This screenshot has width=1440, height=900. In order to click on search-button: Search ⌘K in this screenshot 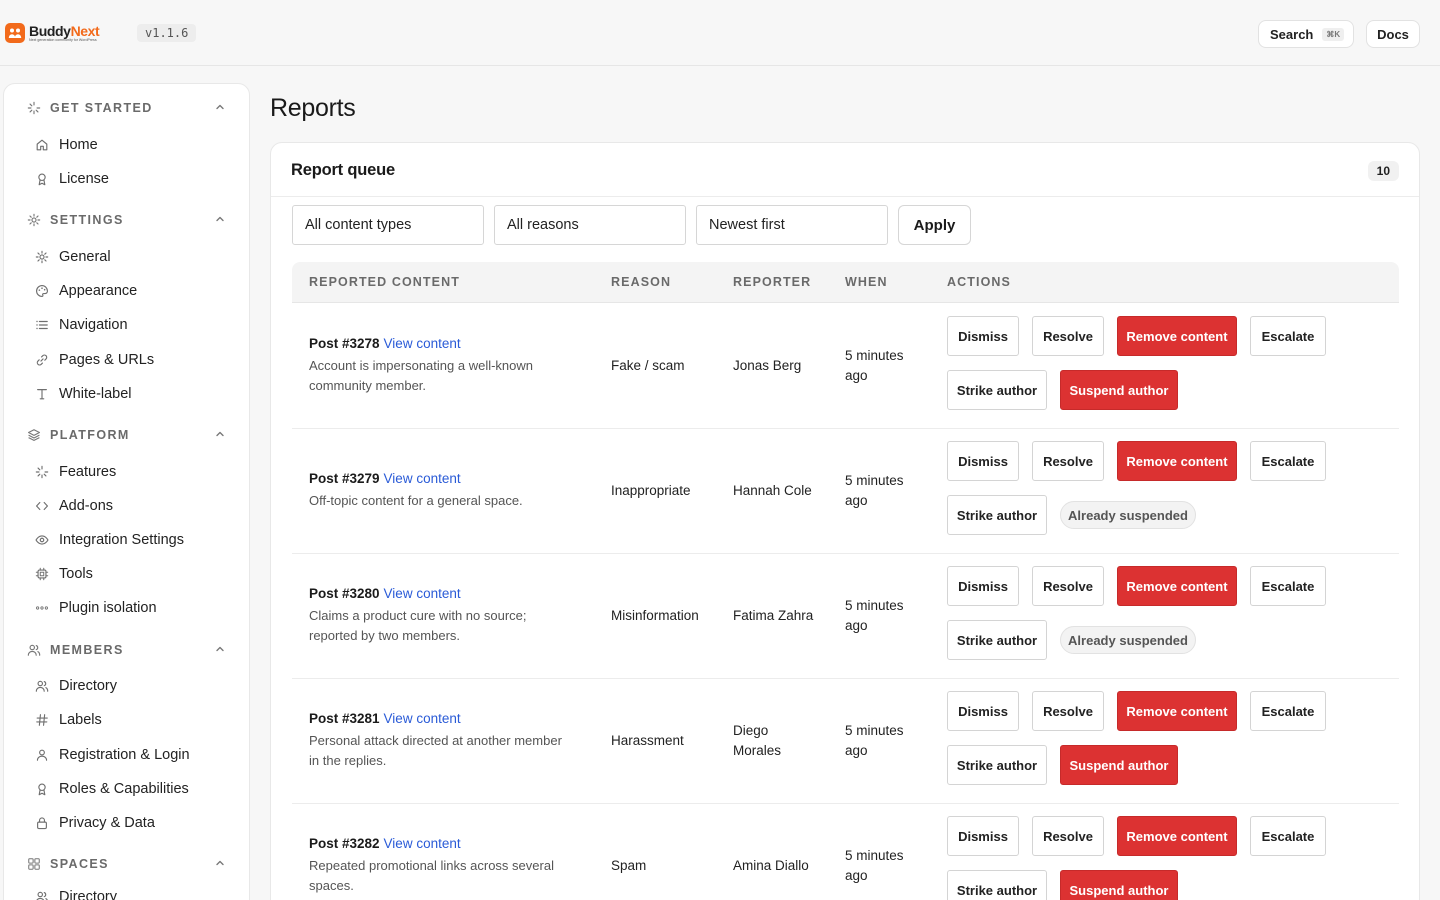, I will do `click(1306, 34)`.